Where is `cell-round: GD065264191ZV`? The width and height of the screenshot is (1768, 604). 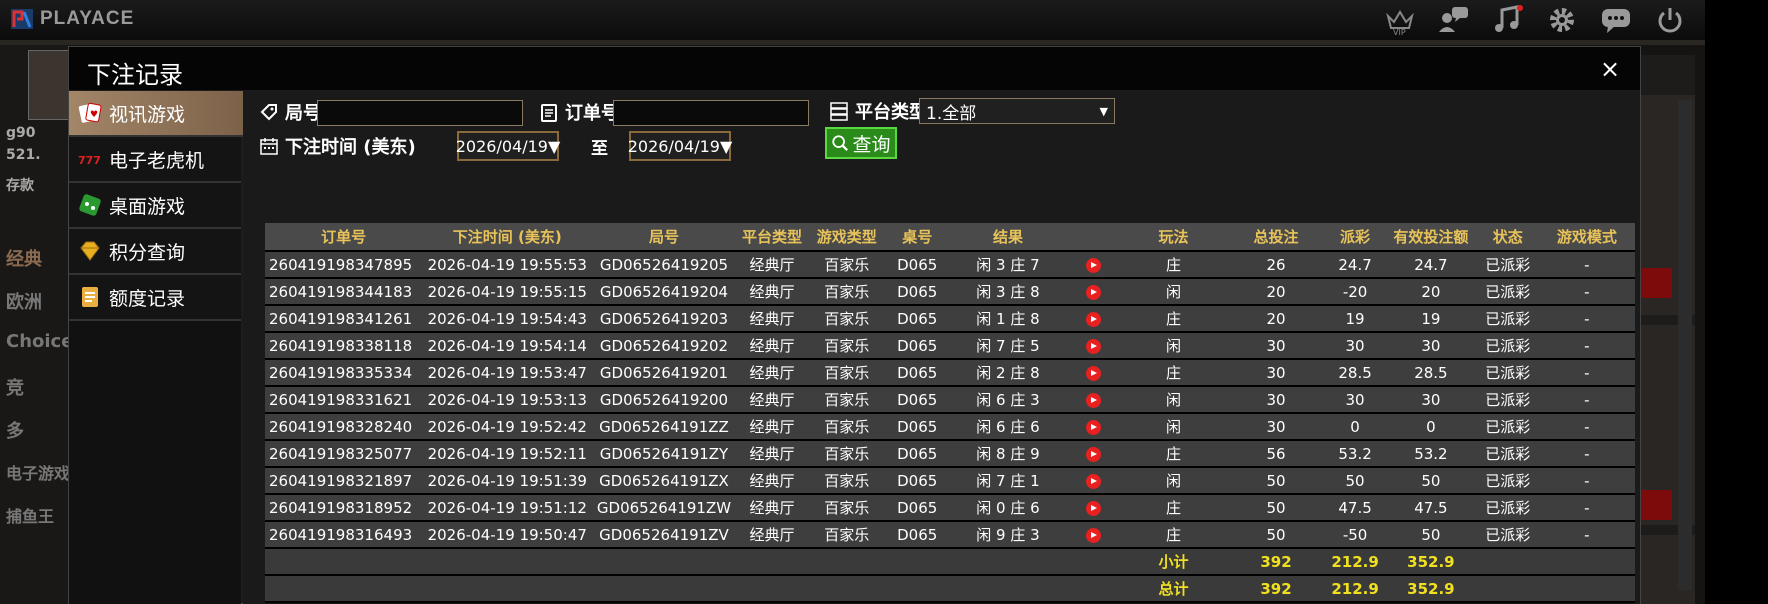 cell-round: GD065264191ZV is located at coordinates (664, 535).